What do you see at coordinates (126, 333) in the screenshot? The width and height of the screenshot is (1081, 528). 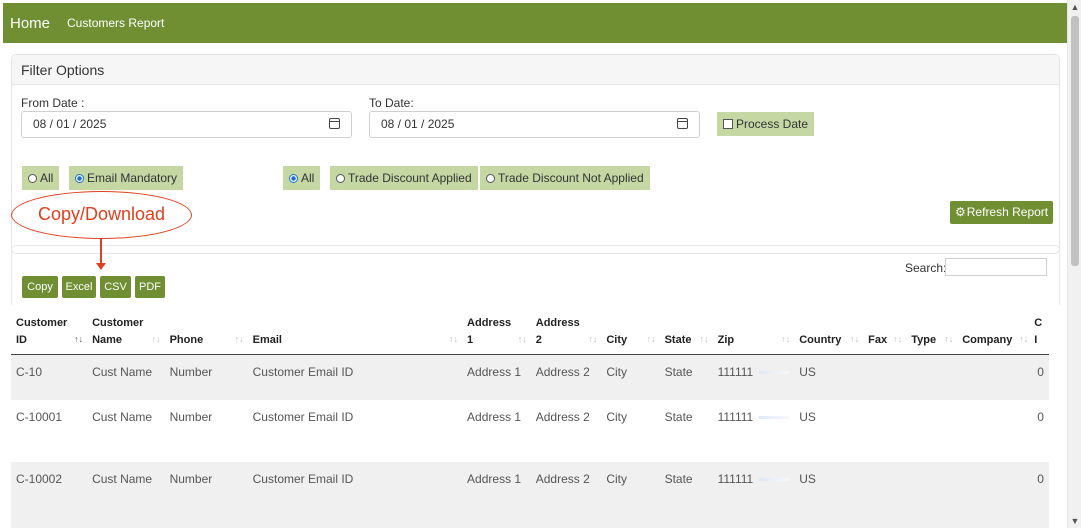 I see `header-customer-name: Customer Name ↑↓` at bounding box center [126, 333].